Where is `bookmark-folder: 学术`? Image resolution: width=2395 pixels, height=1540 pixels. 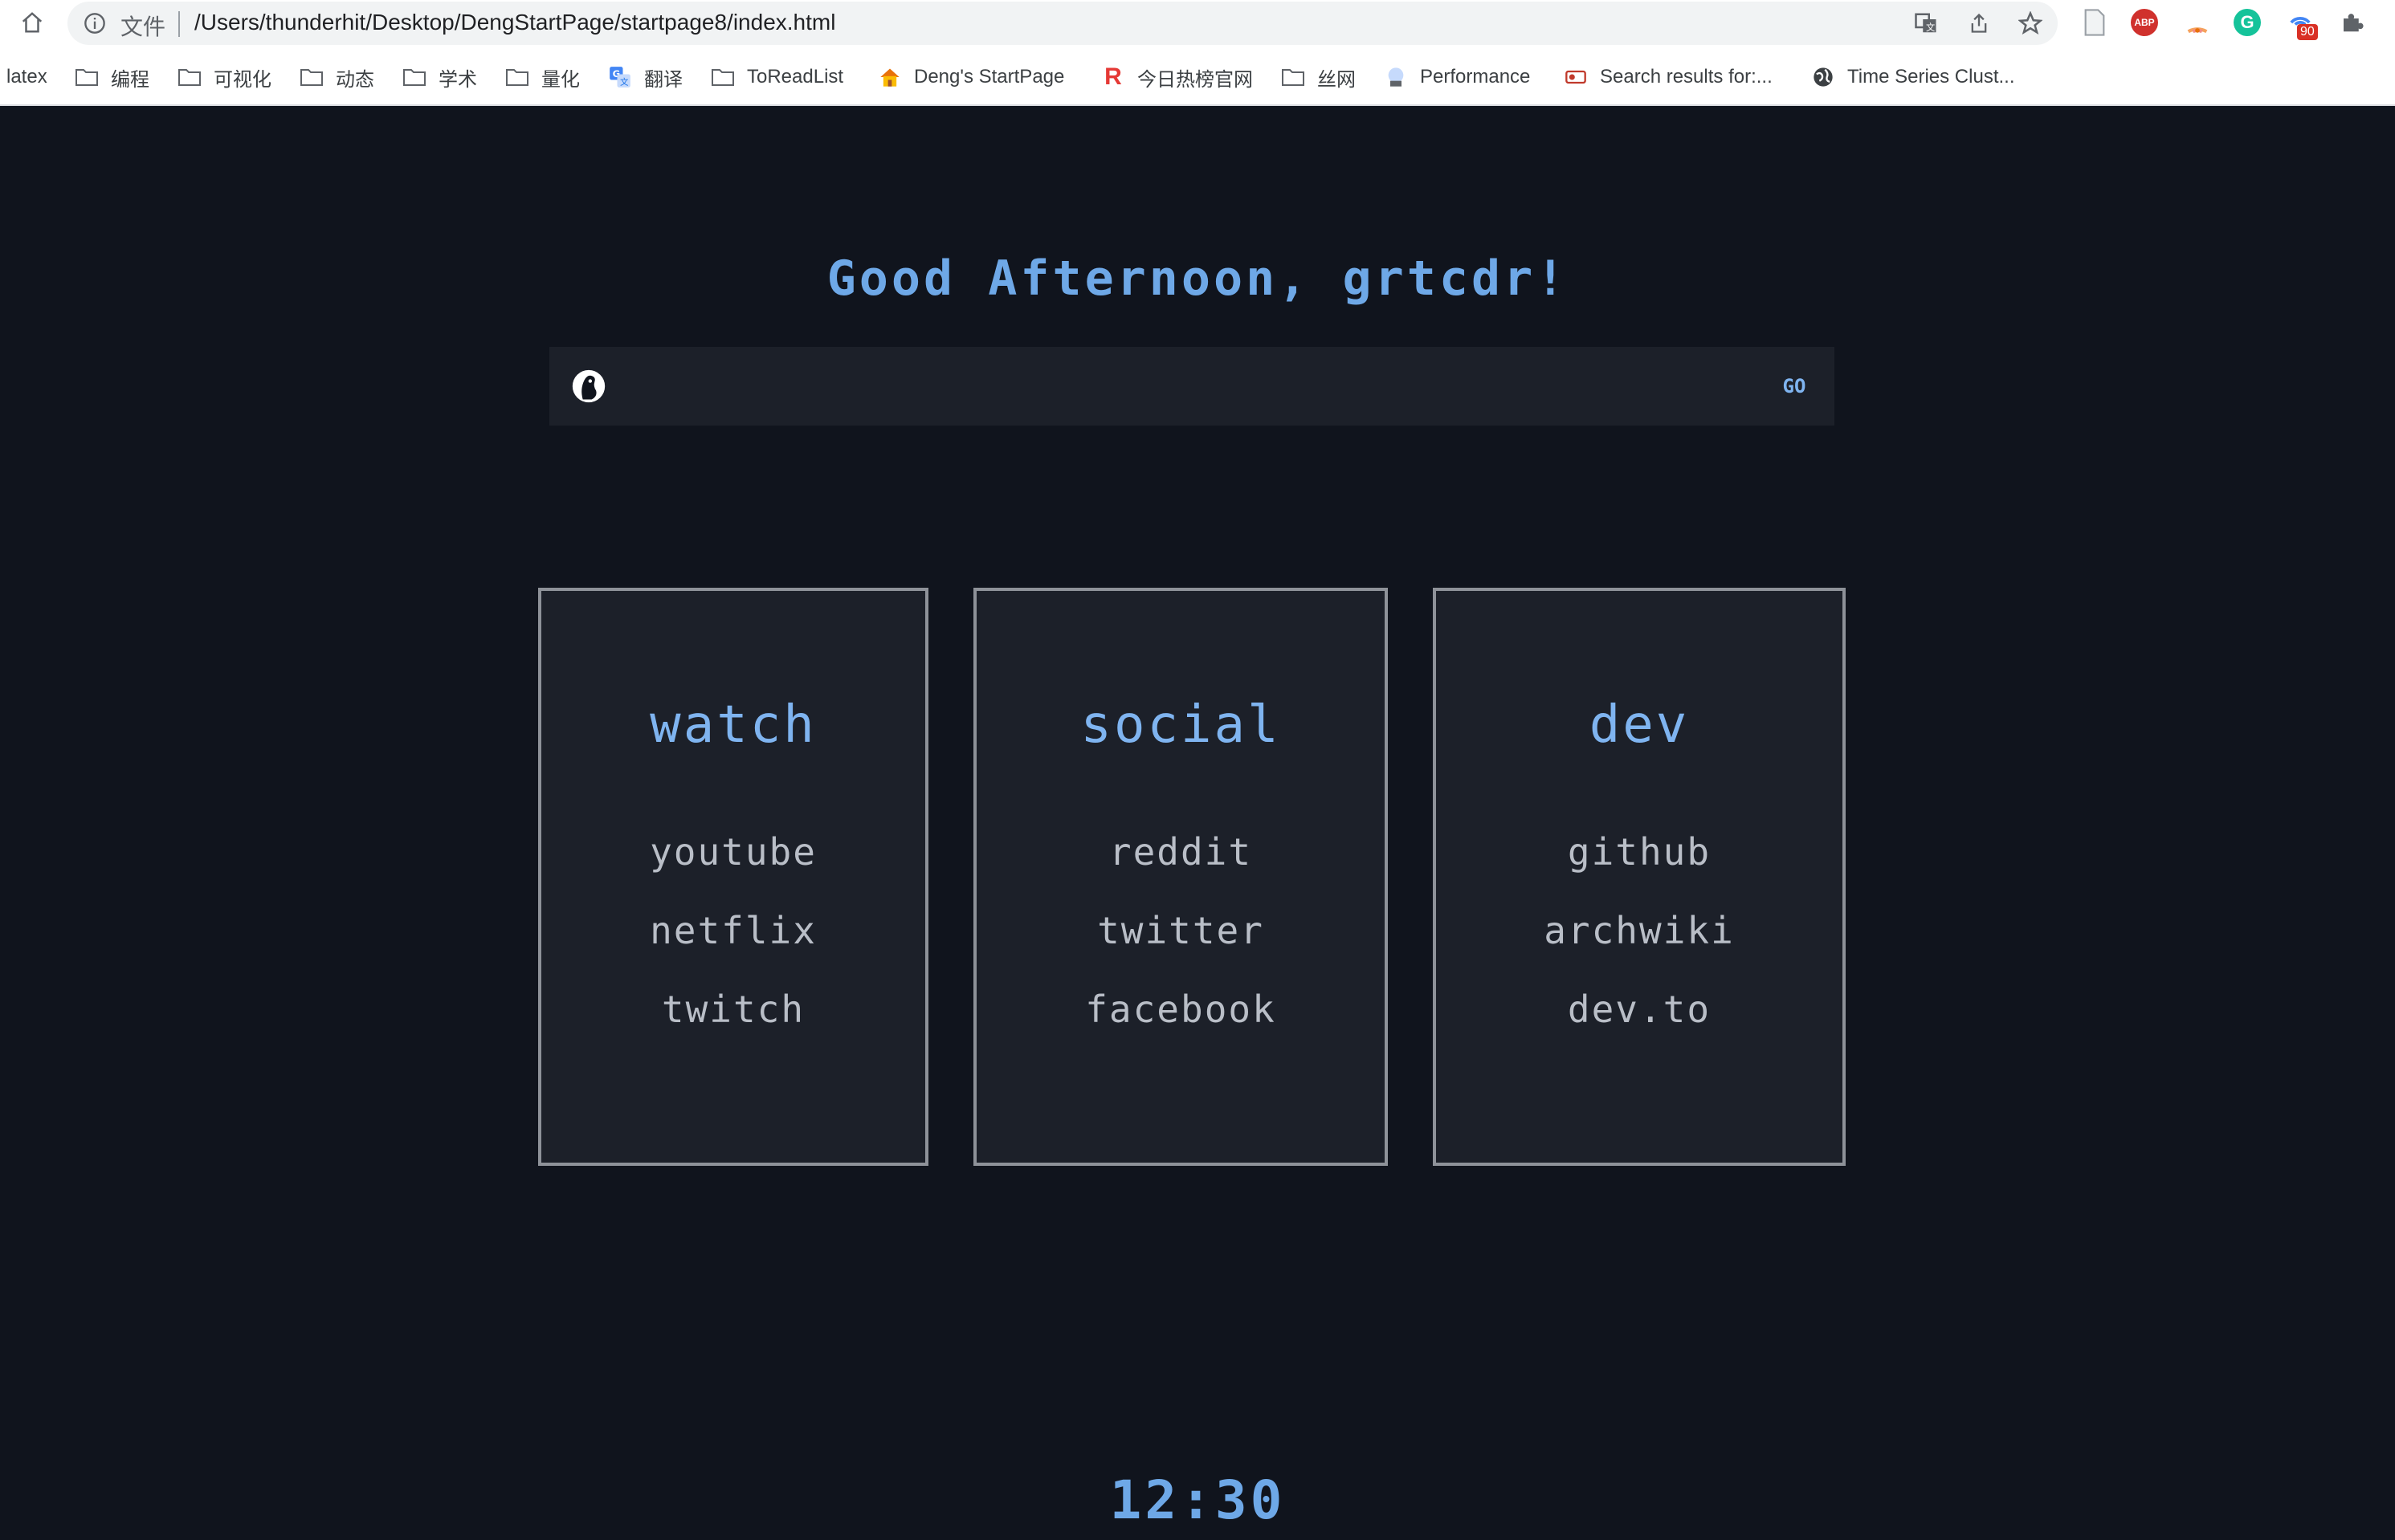 bookmark-folder: 学术 is located at coordinates (439, 77).